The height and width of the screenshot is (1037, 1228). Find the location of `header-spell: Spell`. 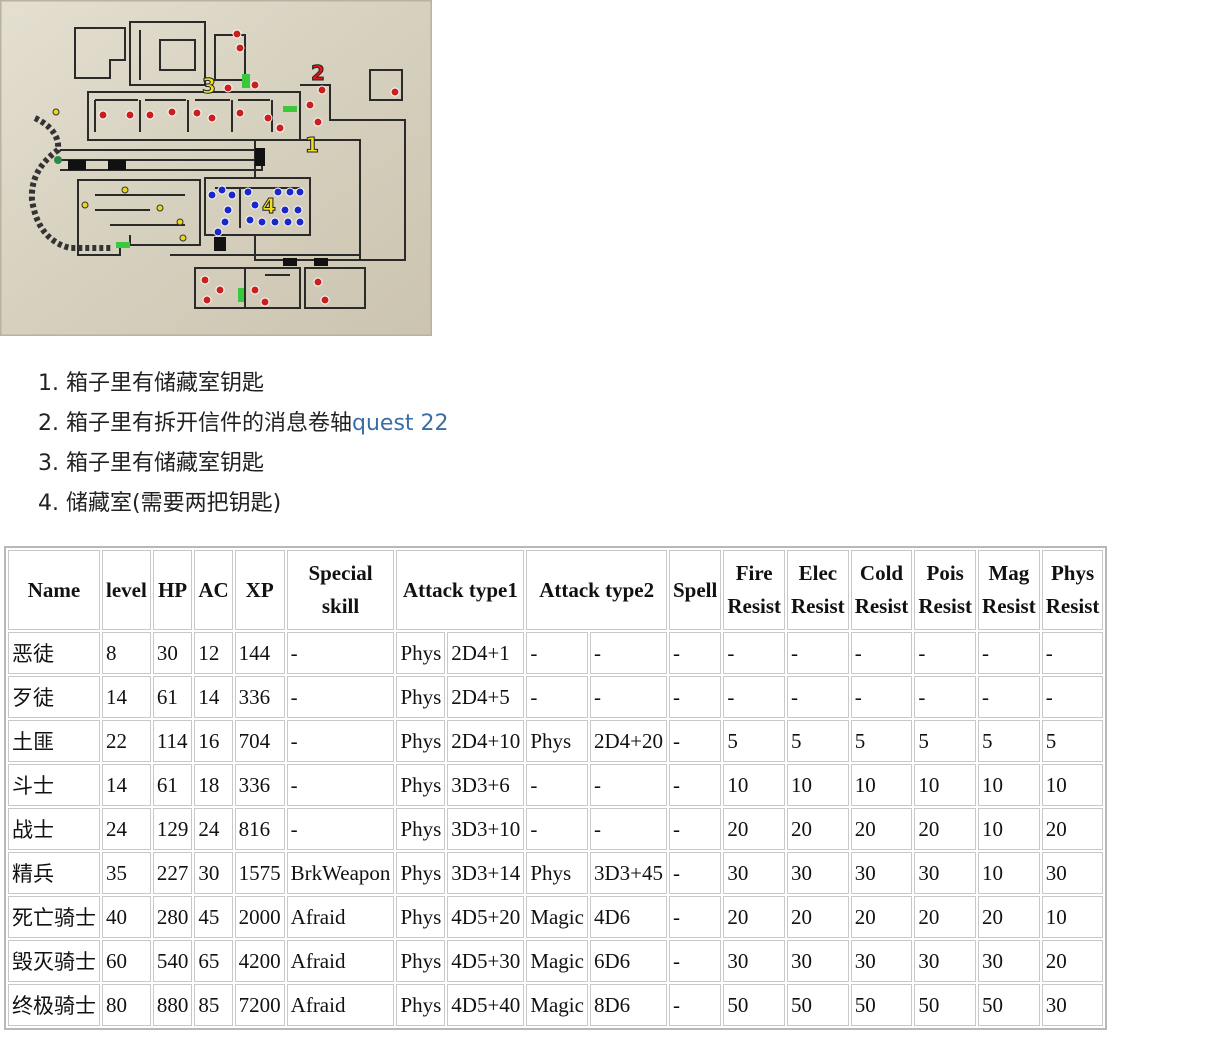

header-spell: Spell is located at coordinates (695, 590).